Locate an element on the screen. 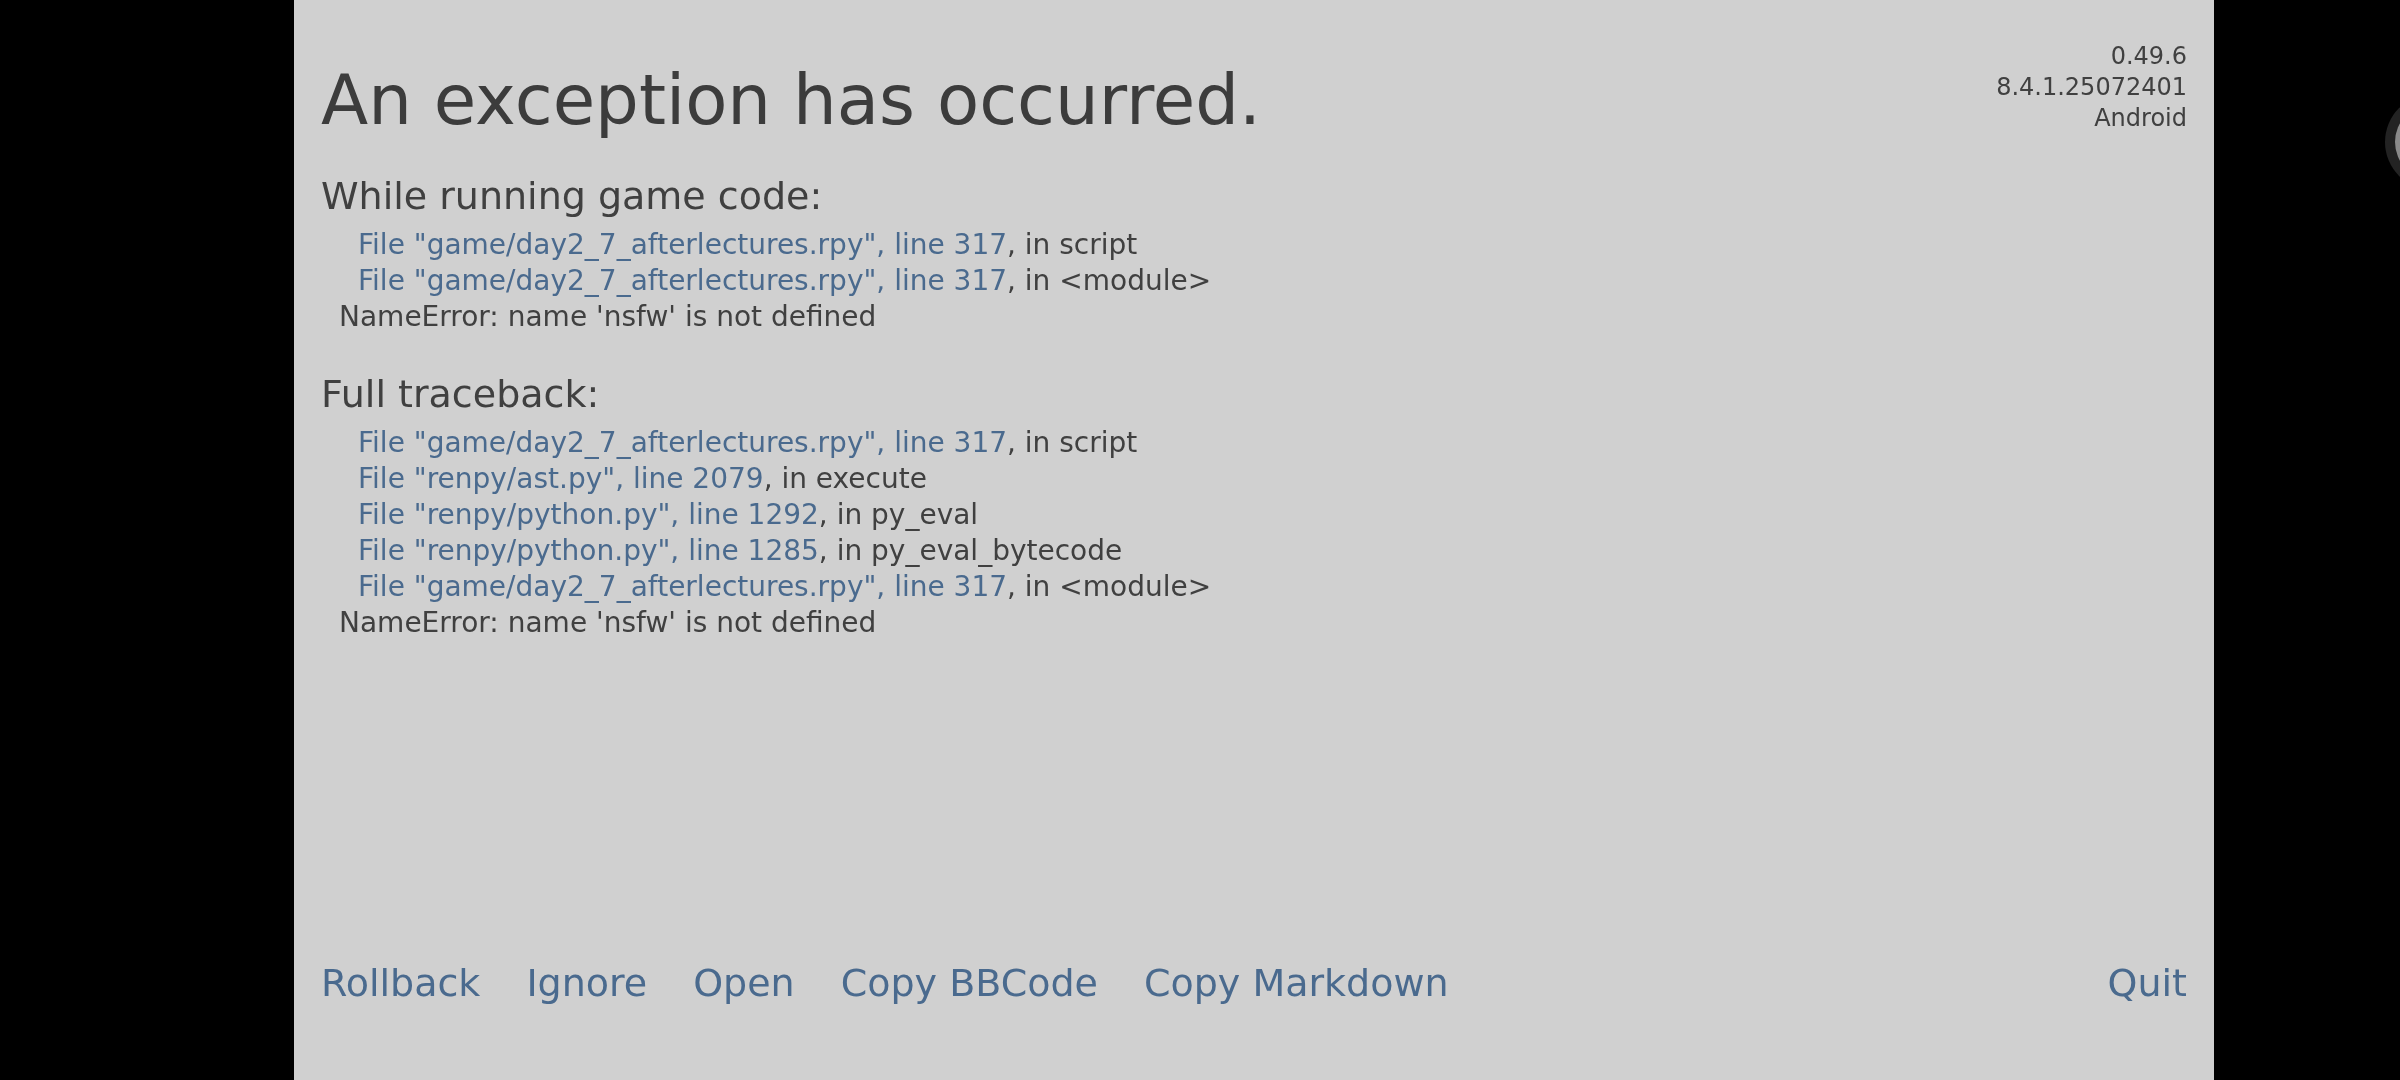 This screenshot has height=1080, width=2400. version-text: 0.49.6 is located at coordinates (2148, 56).